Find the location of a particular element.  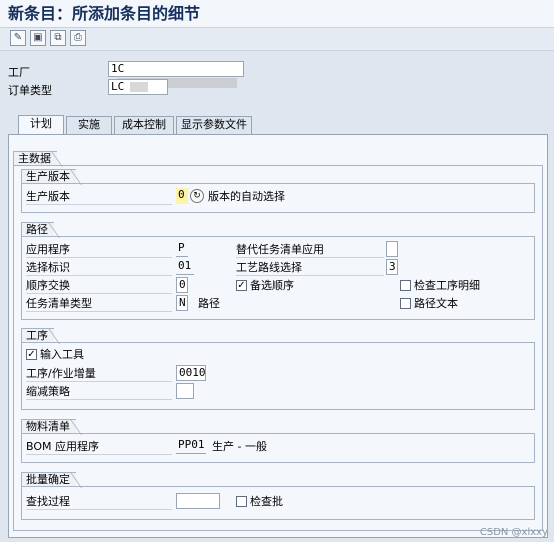

routing-text-checkbox is located at coordinates (405, 303).